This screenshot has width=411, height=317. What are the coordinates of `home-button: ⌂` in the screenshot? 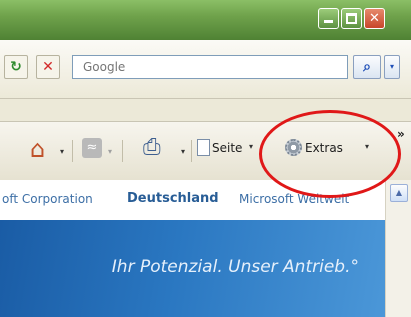 It's located at (42, 149).